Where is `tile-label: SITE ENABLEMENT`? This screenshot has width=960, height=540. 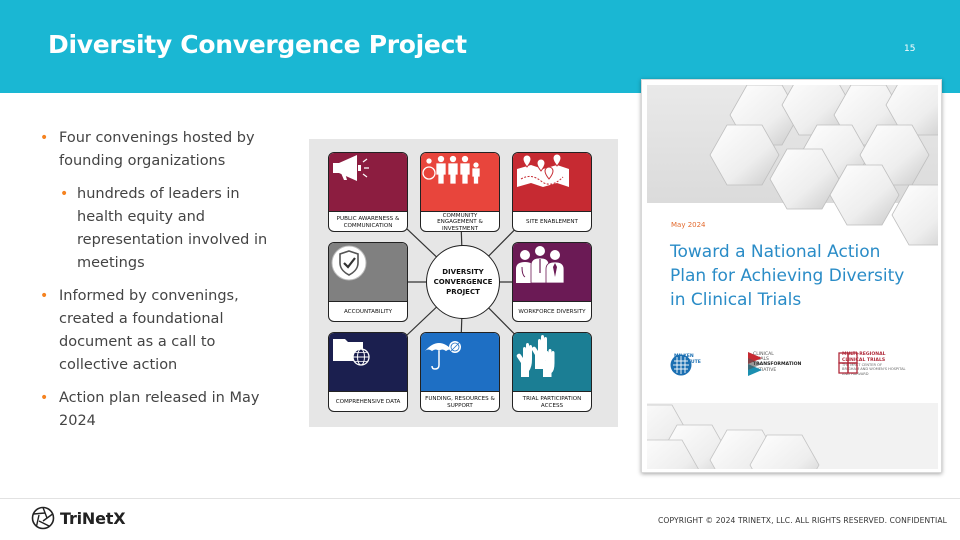
tile-label: SITE ENABLEMENT is located at coordinates (552, 221).